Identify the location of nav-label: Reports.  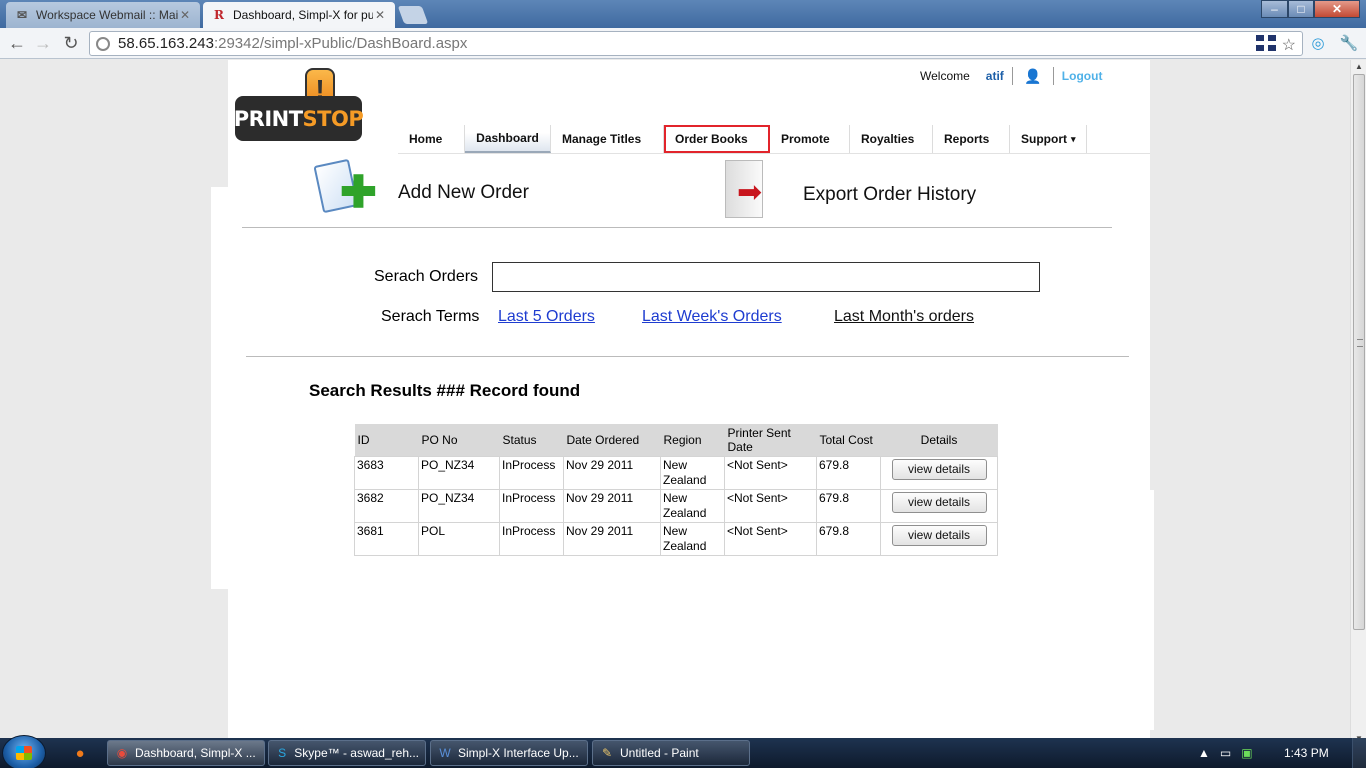
(967, 139).